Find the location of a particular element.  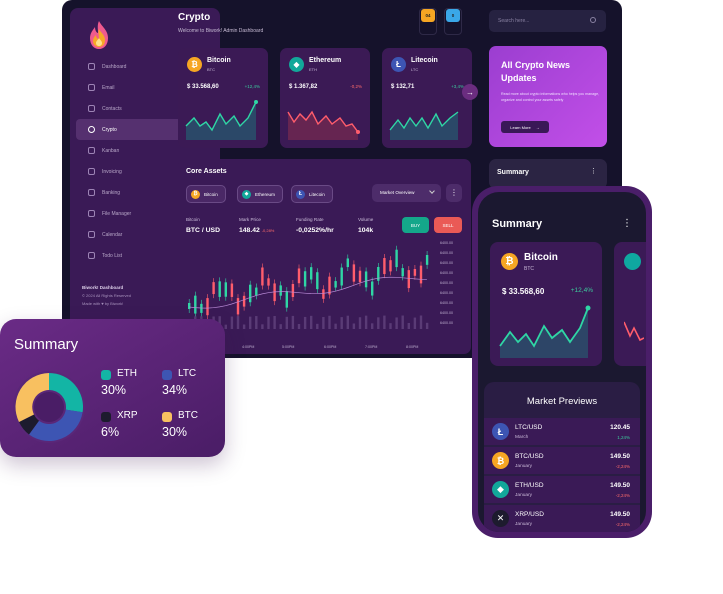

pill-bitcoin: ₿ Bitcoin is located at coordinates (206, 194).